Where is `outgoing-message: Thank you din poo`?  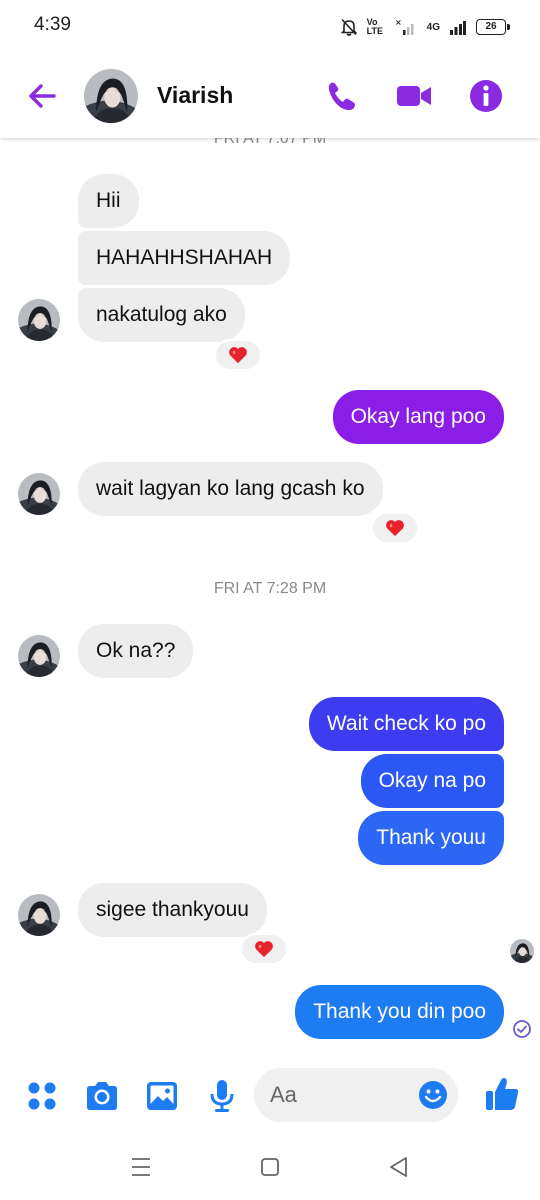
outgoing-message: Thank you din poo is located at coordinates (399, 1012).